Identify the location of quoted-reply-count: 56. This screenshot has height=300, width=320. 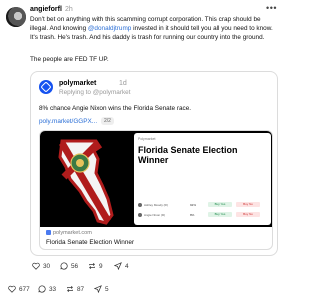
(75, 266).